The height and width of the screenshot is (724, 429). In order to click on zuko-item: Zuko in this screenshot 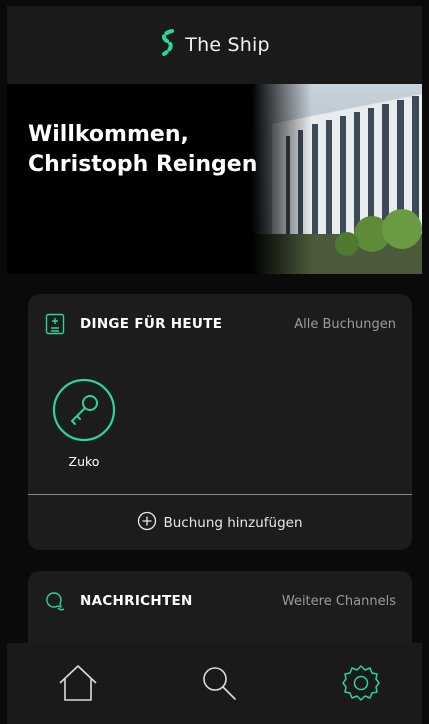, I will do `click(84, 423)`.